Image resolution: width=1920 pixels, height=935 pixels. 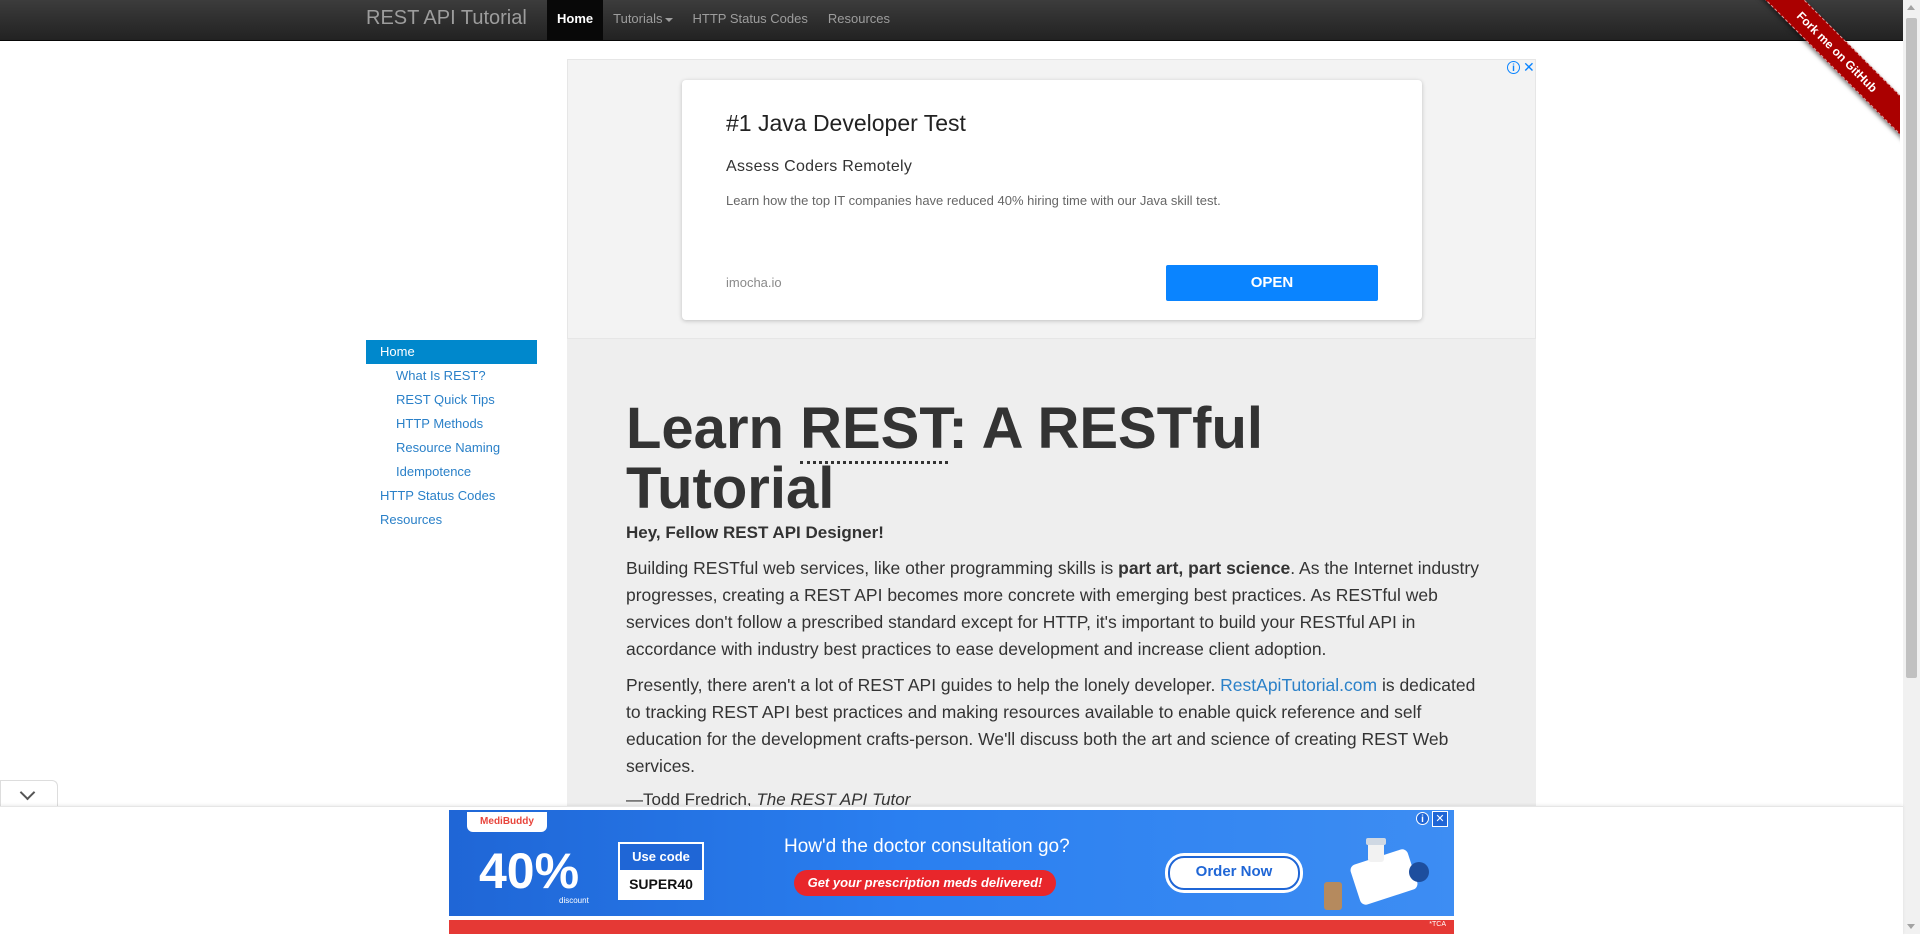 What do you see at coordinates (951, 927) in the screenshot?
I see `ad-footer-bar: *TCA` at bounding box center [951, 927].